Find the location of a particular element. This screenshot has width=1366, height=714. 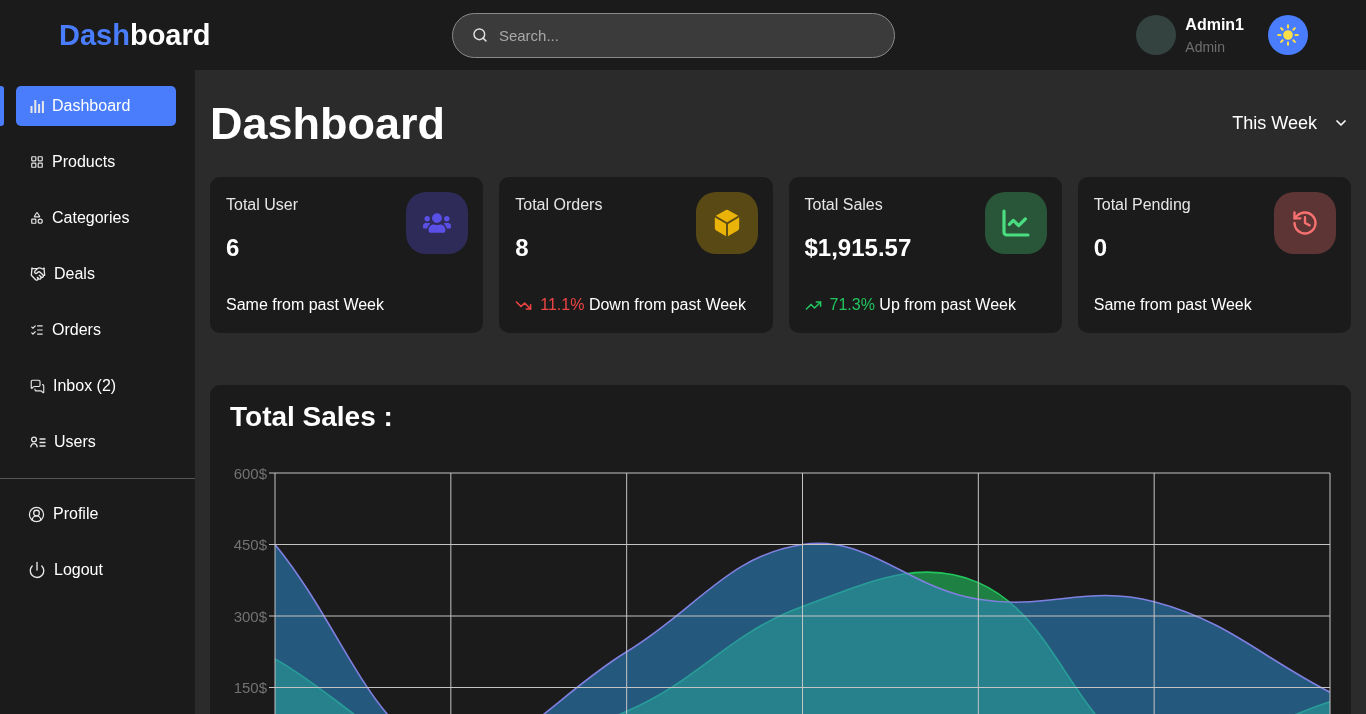

power-icon is located at coordinates (37, 570).